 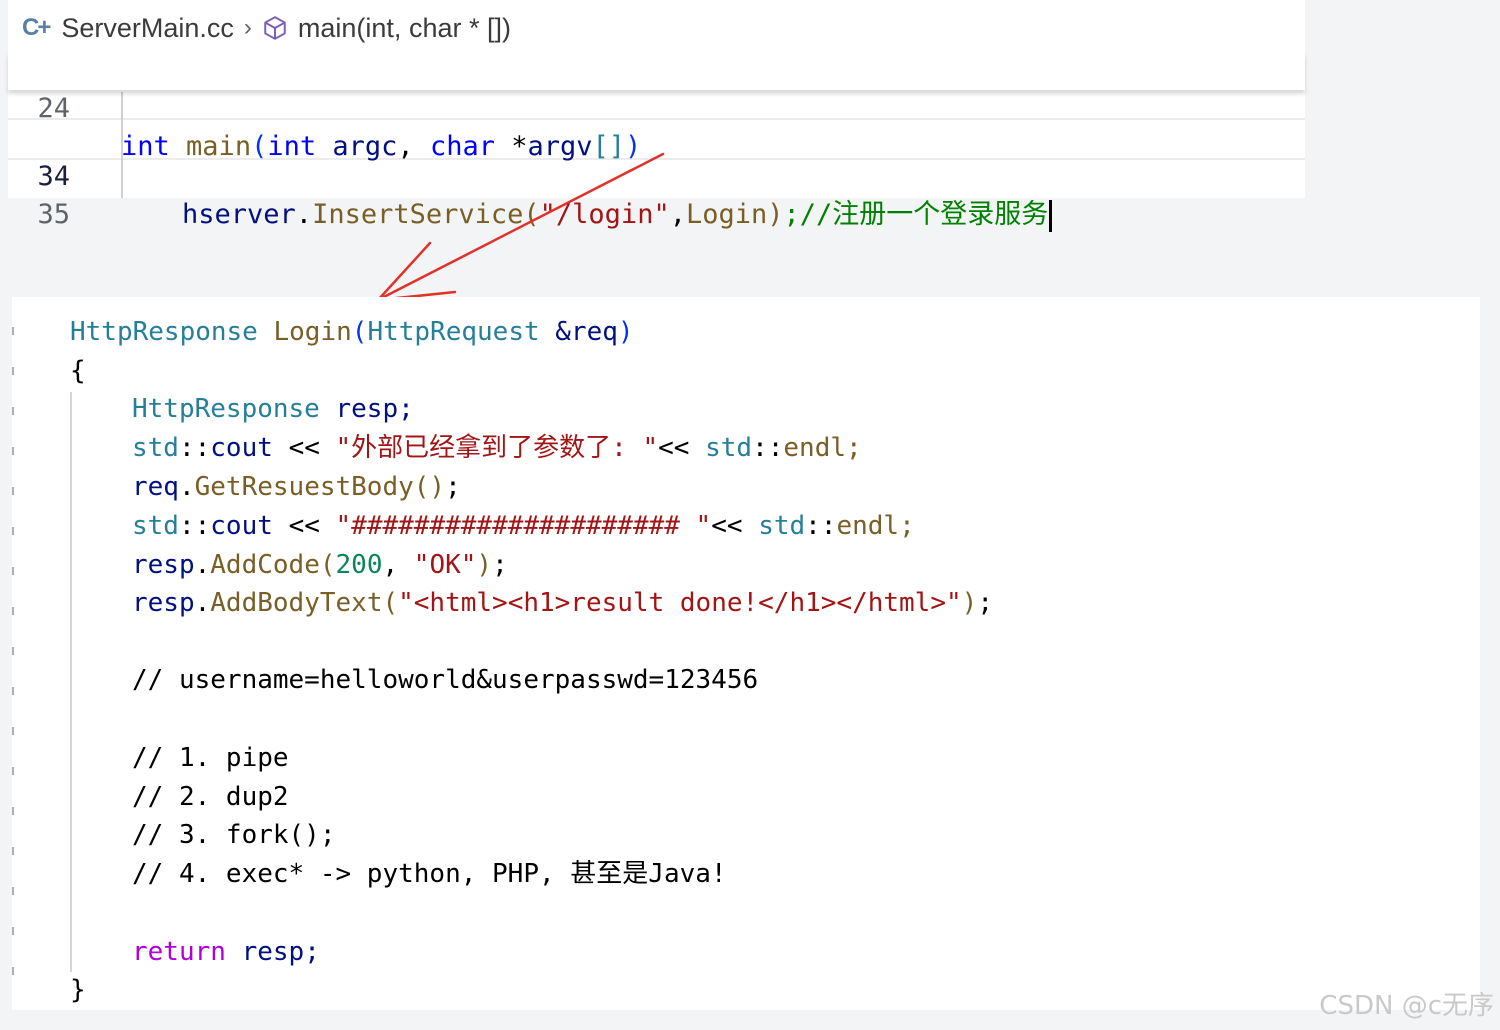 What do you see at coordinates (413, 146) in the screenshot?
I see `token: ,` at bounding box center [413, 146].